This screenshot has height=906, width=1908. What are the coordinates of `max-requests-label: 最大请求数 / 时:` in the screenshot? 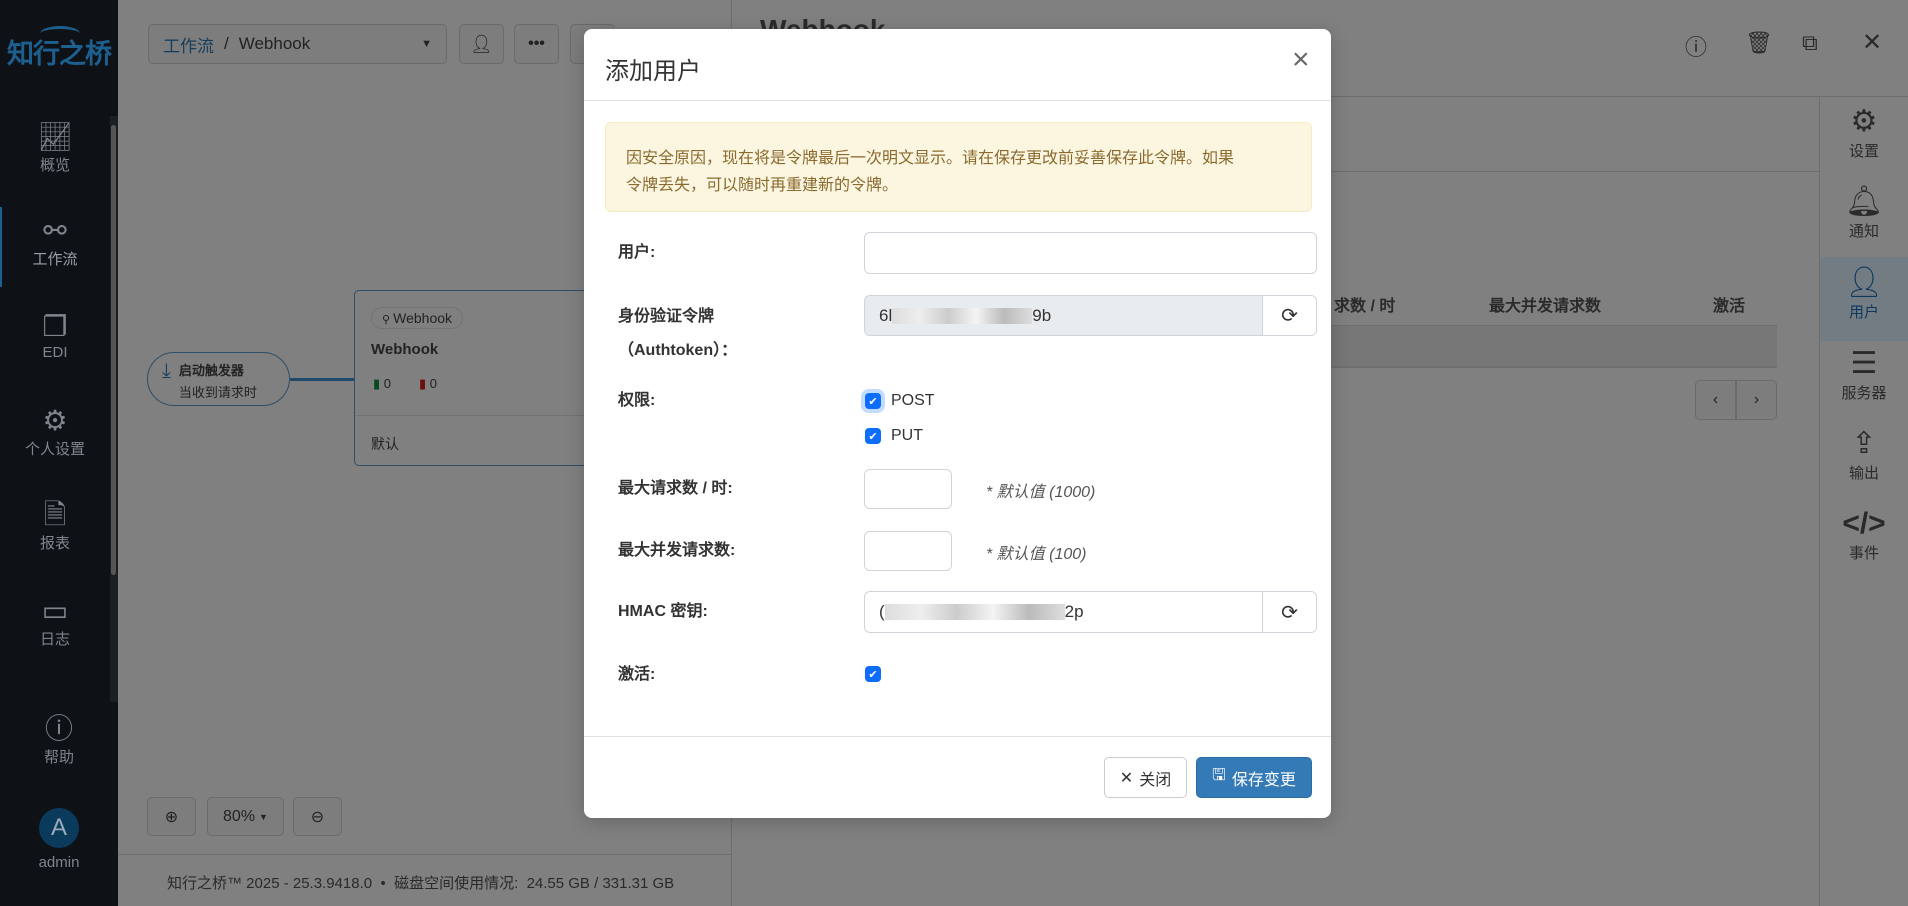 It's located at (675, 488).